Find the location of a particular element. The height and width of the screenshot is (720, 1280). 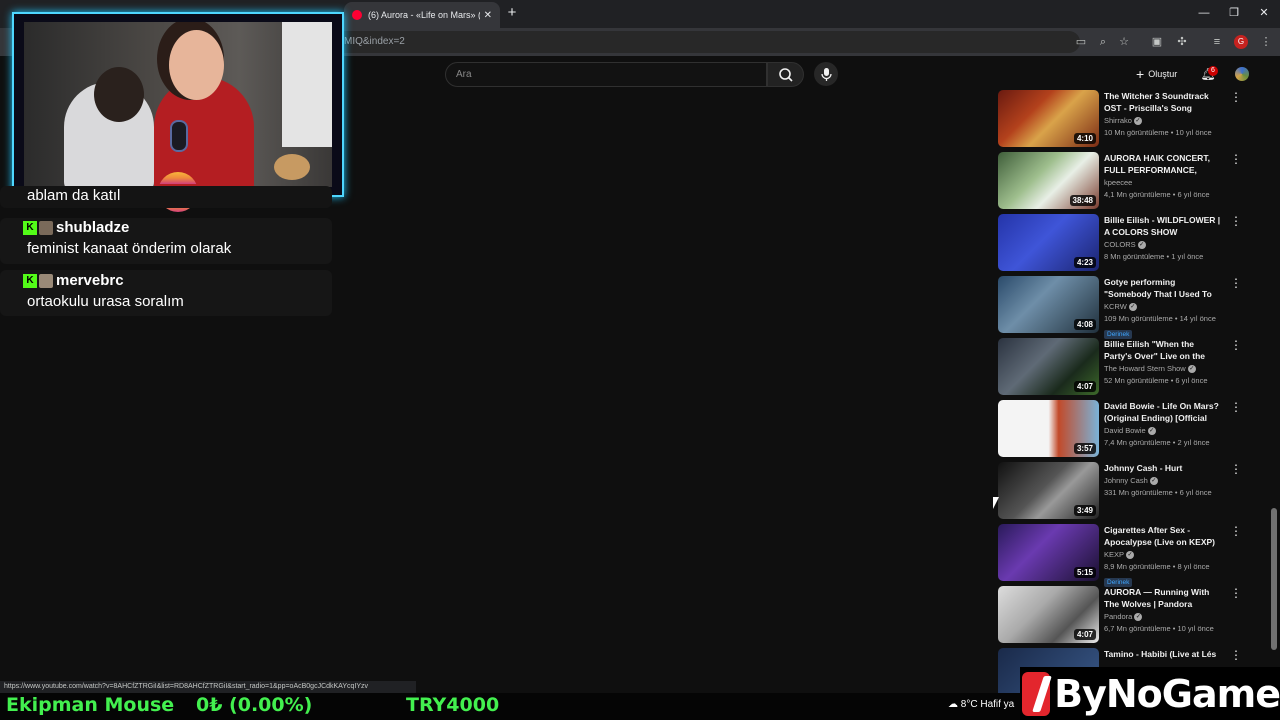

search-button is located at coordinates (785, 74).